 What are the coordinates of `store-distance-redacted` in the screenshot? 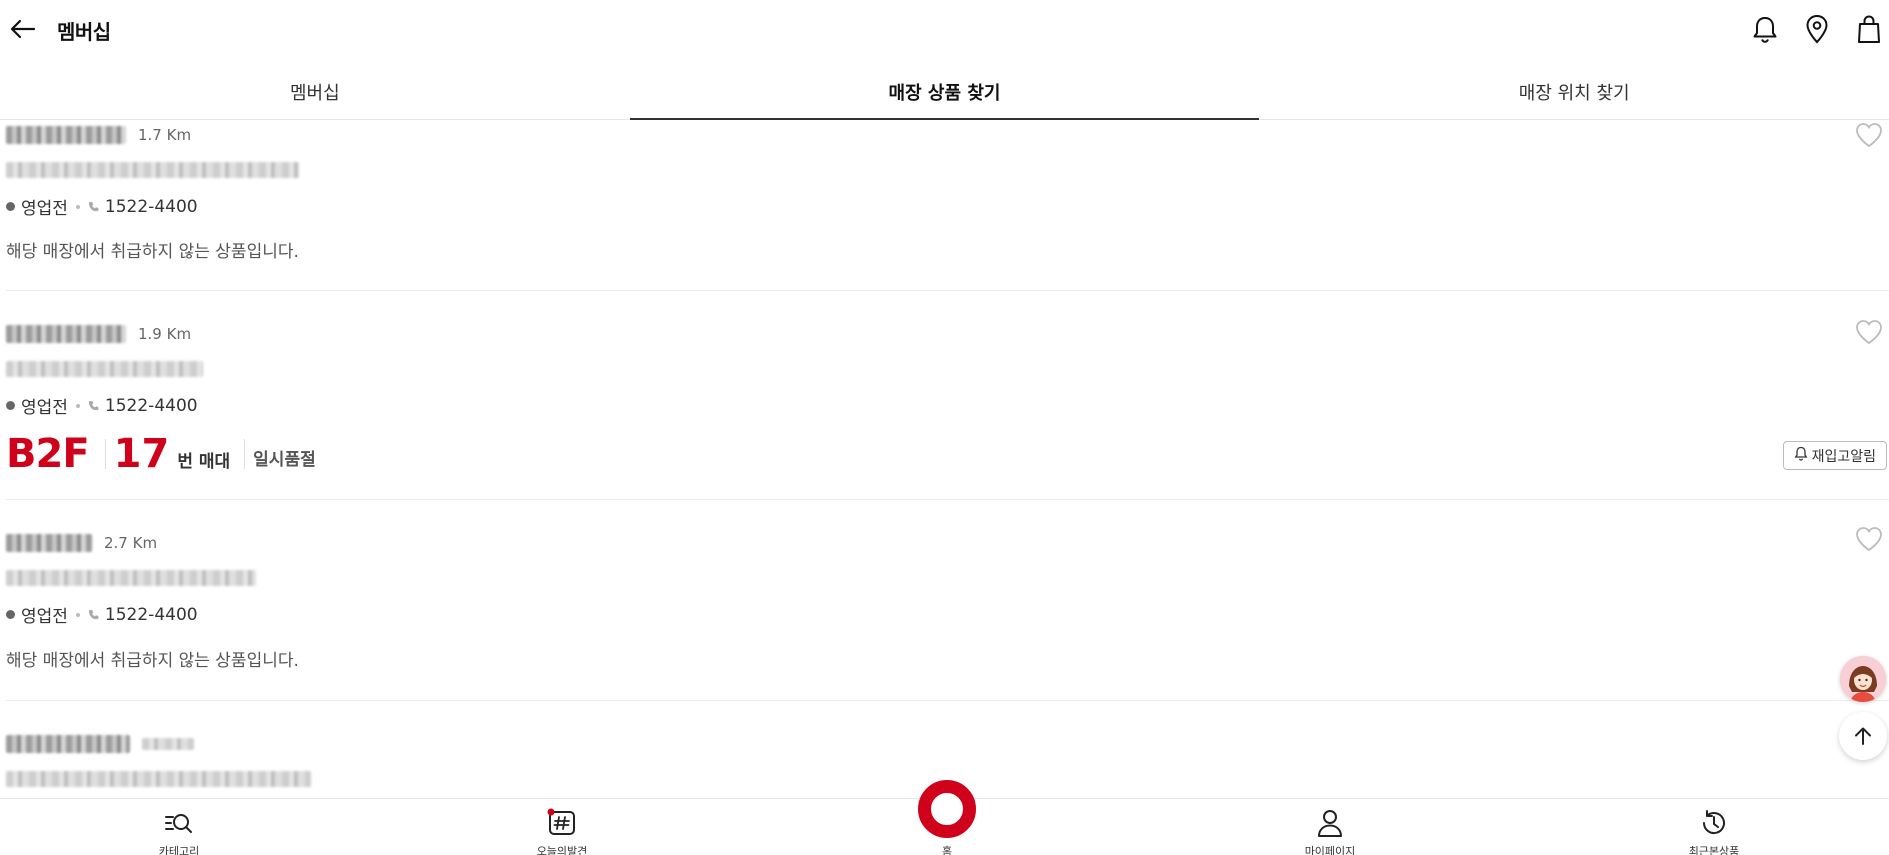 It's located at (168, 744).